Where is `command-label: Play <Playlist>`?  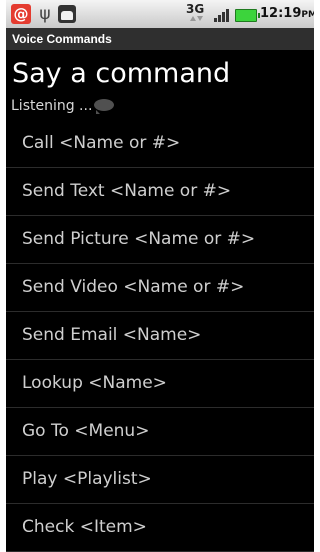 command-label: Play <Playlist> is located at coordinates (87, 479).